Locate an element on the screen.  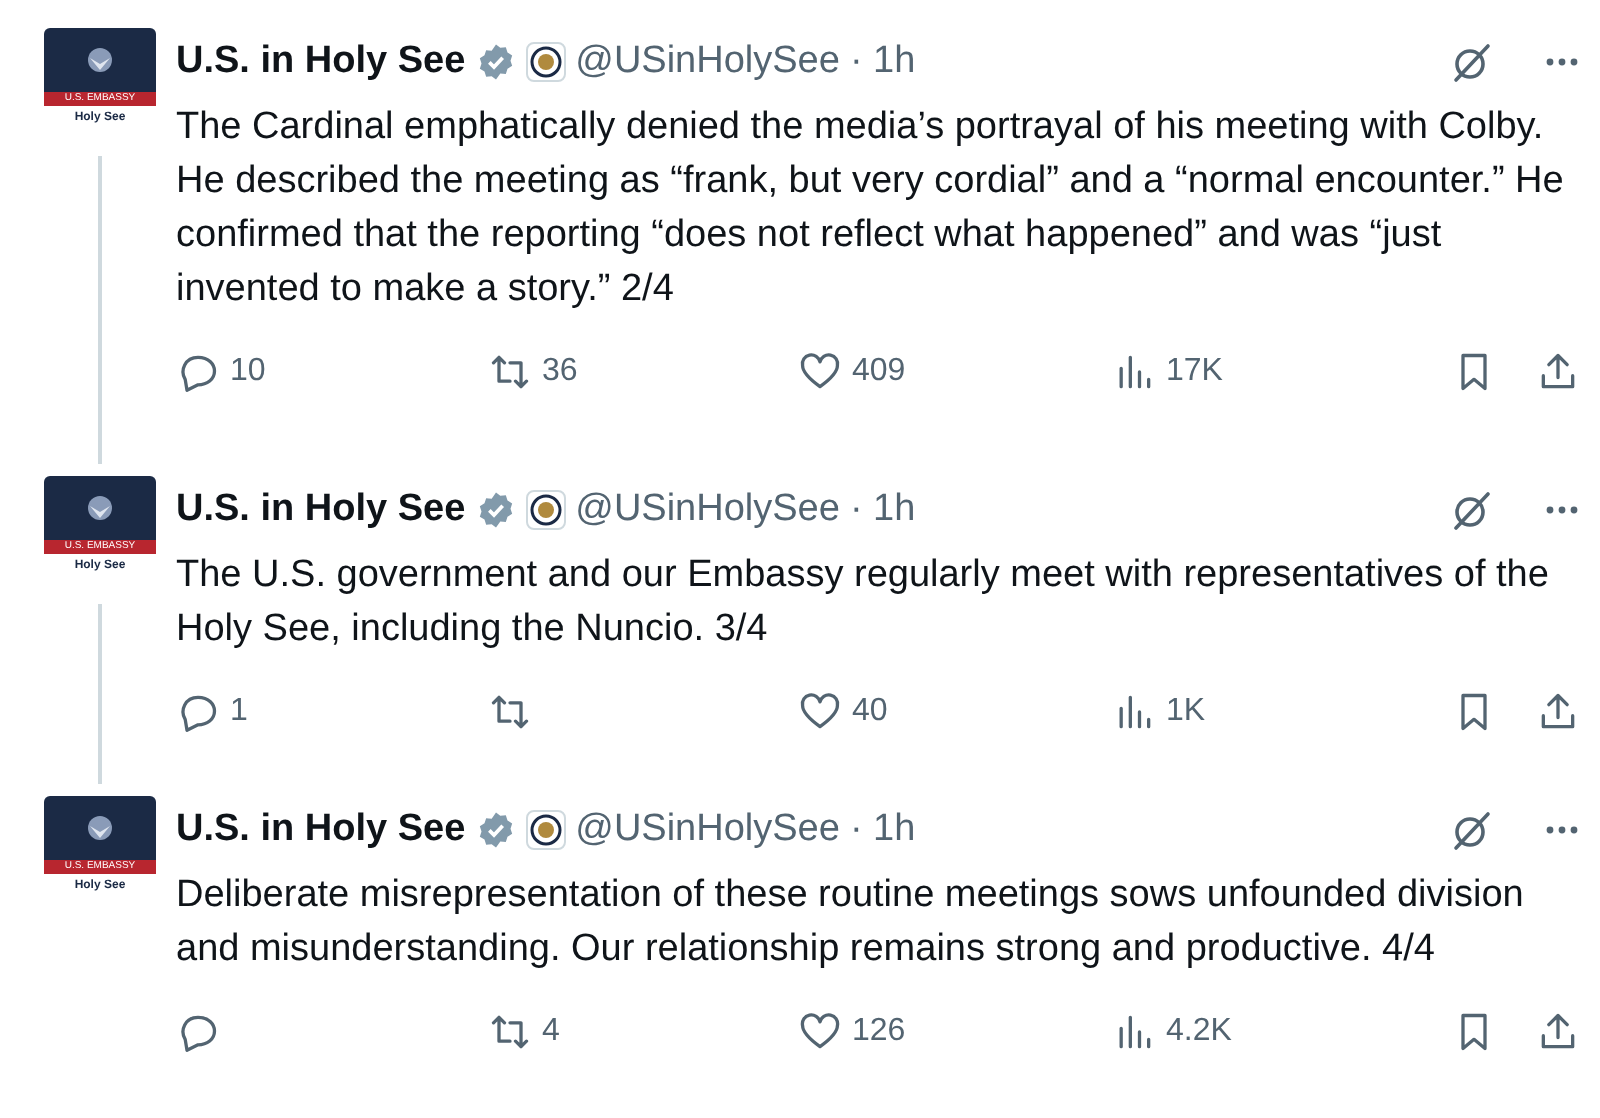
like-button: 40 is located at coordinates (955, 712).